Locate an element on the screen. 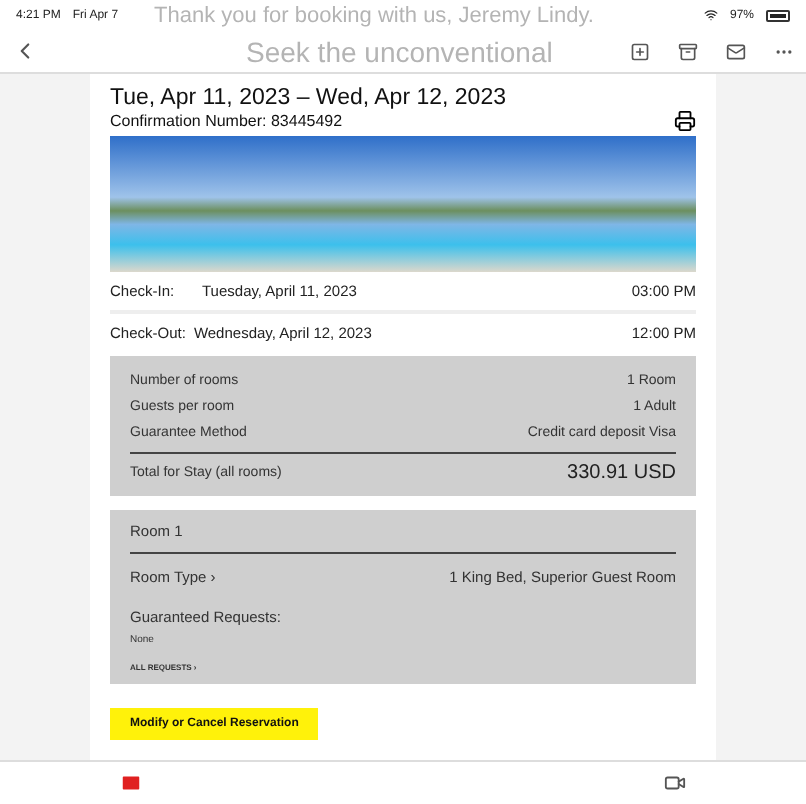 This screenshot has height=804, width=806. add-icon is located at coordinates (640, 51).